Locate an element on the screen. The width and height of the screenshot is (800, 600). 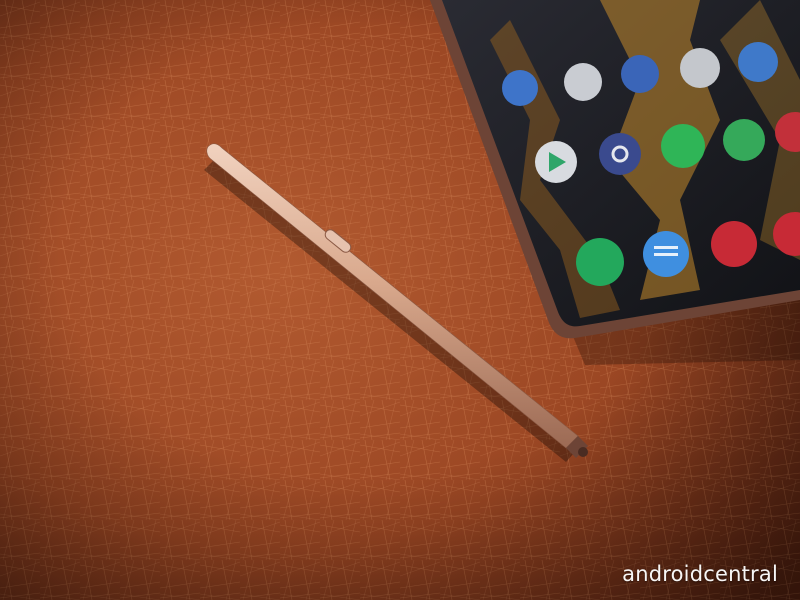
red-app-icon is located at coordinates (700, 68).